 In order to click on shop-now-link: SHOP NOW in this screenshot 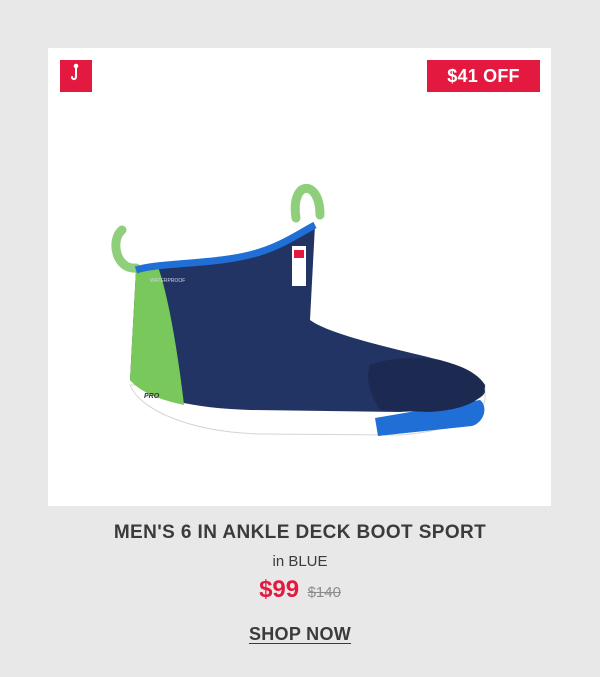, I will do `click(300, 634)`.